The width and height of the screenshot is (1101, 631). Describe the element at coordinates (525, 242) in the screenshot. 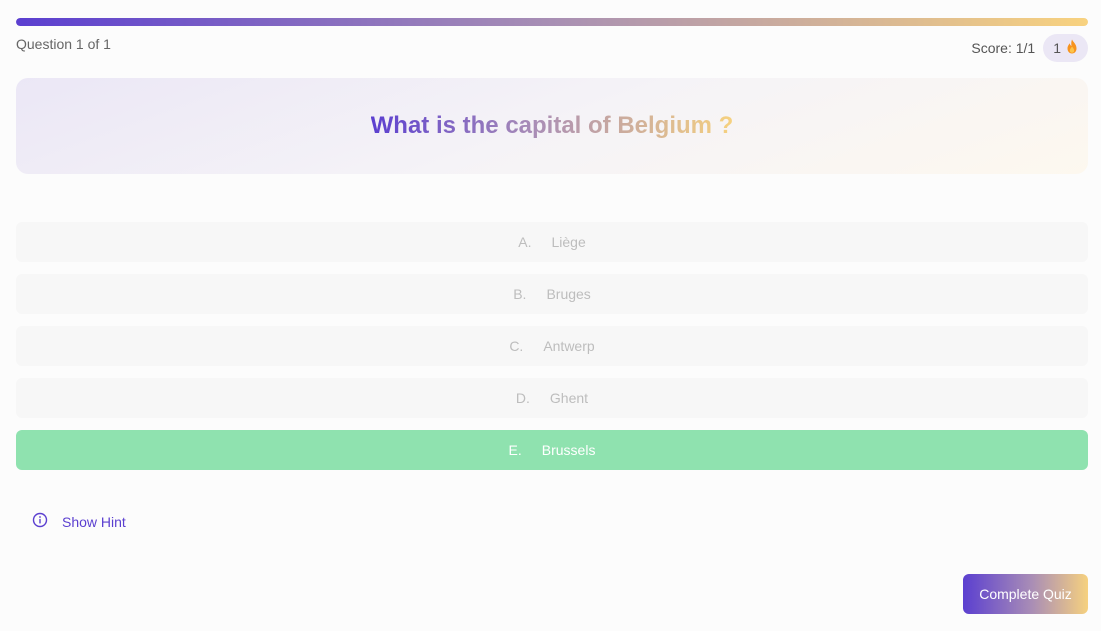

I see `option-letter: A.` at that location.